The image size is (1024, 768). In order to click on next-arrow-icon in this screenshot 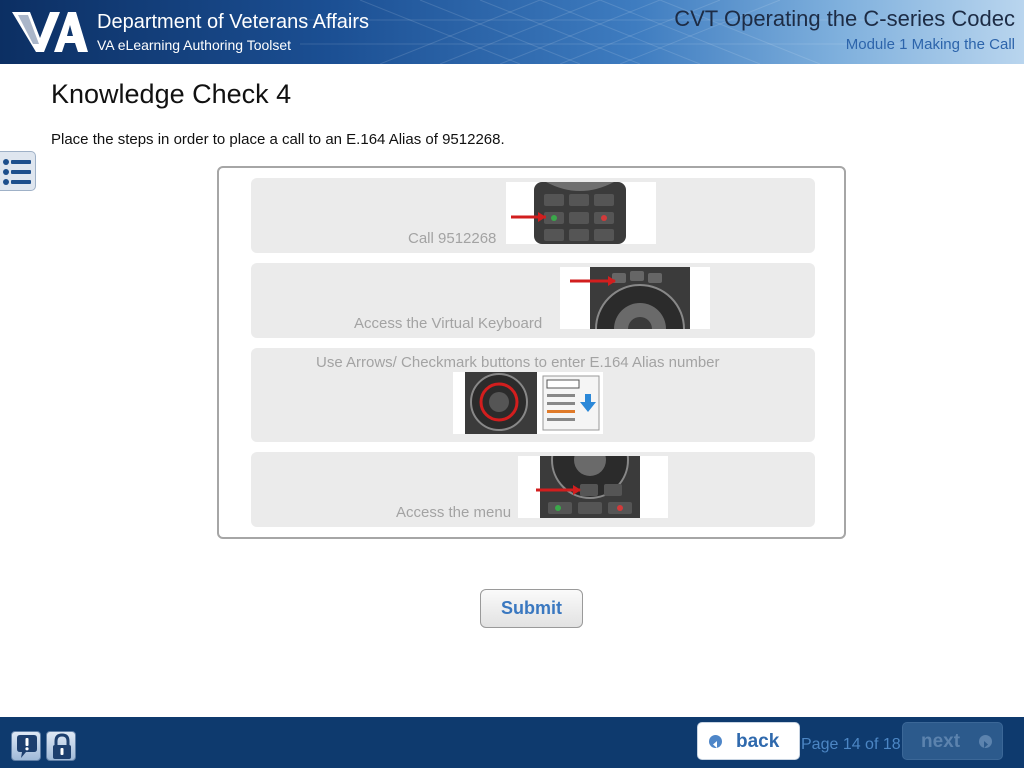, I will do `click(985, 741)`.